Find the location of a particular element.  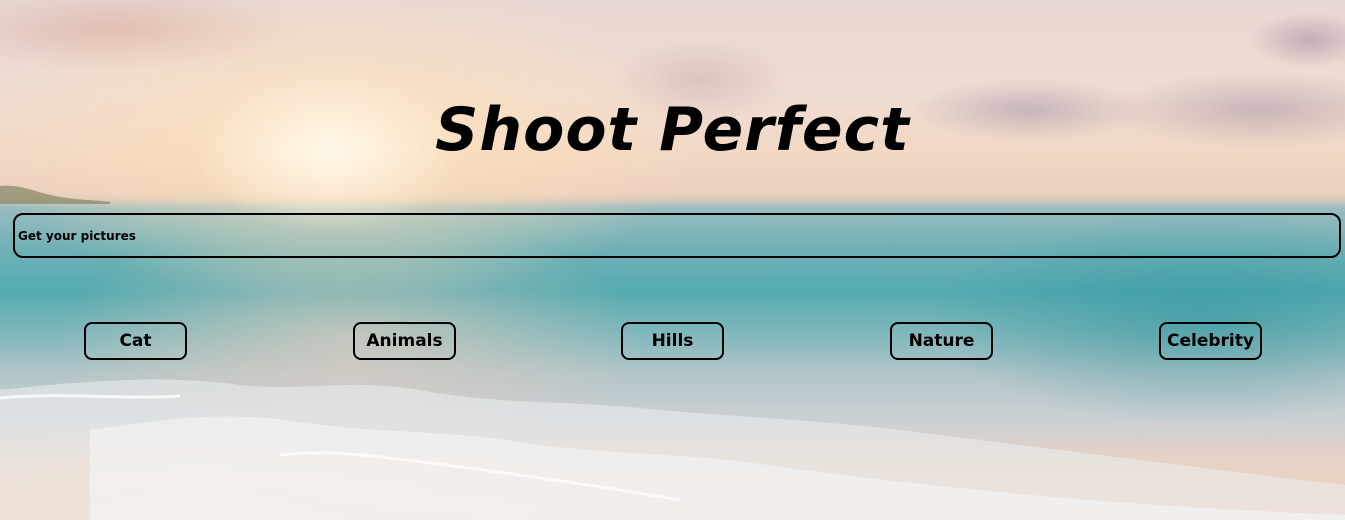

page-title: Shoot Perfect is located at coordinates (672, 130).